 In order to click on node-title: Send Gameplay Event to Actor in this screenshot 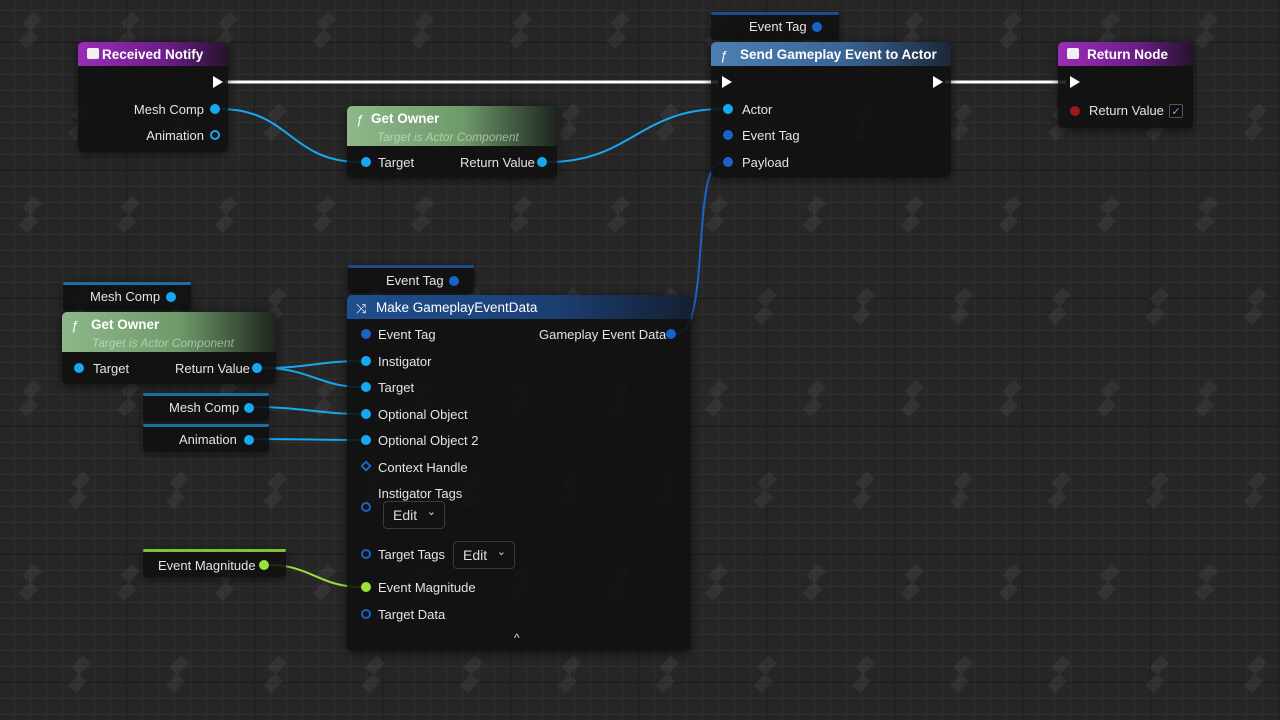, I will do `click(838, 54)`.